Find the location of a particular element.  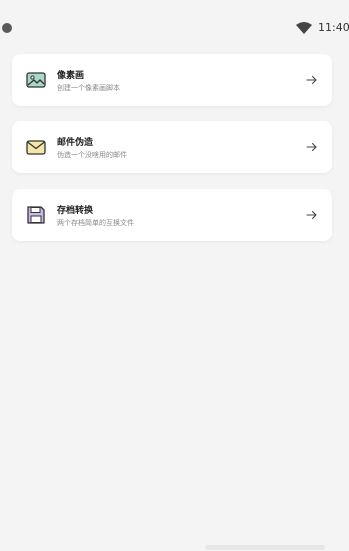

mail-icon is located at coordinates (36, 147).